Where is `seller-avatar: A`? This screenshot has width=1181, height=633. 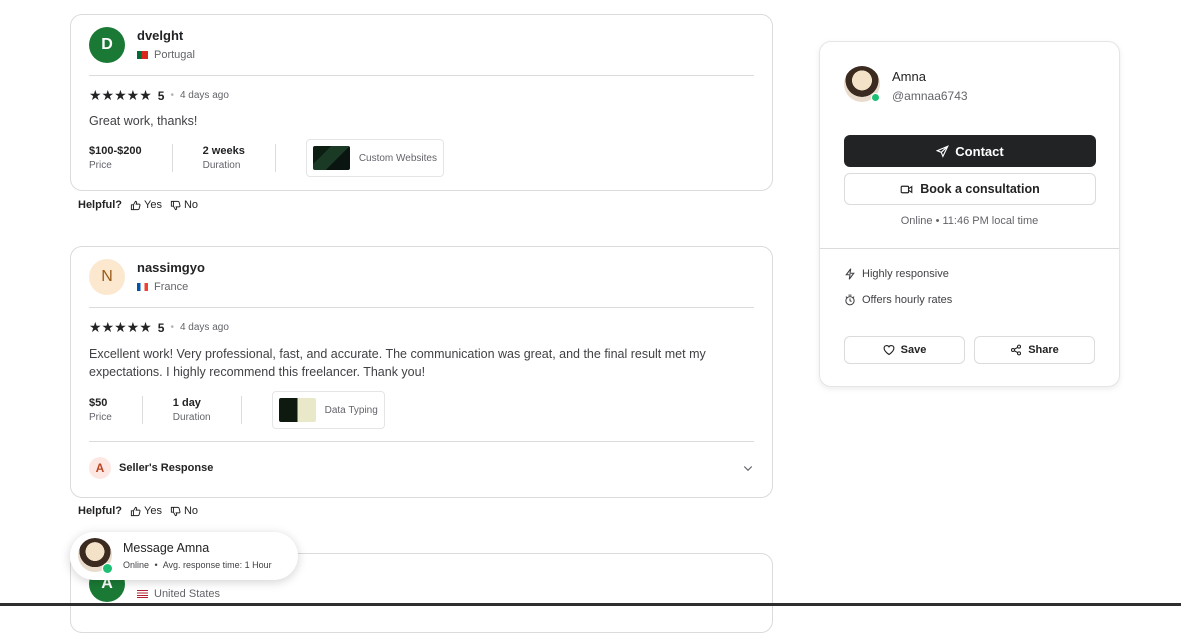 seller-avatar: A is located at coordinates (100, 468).